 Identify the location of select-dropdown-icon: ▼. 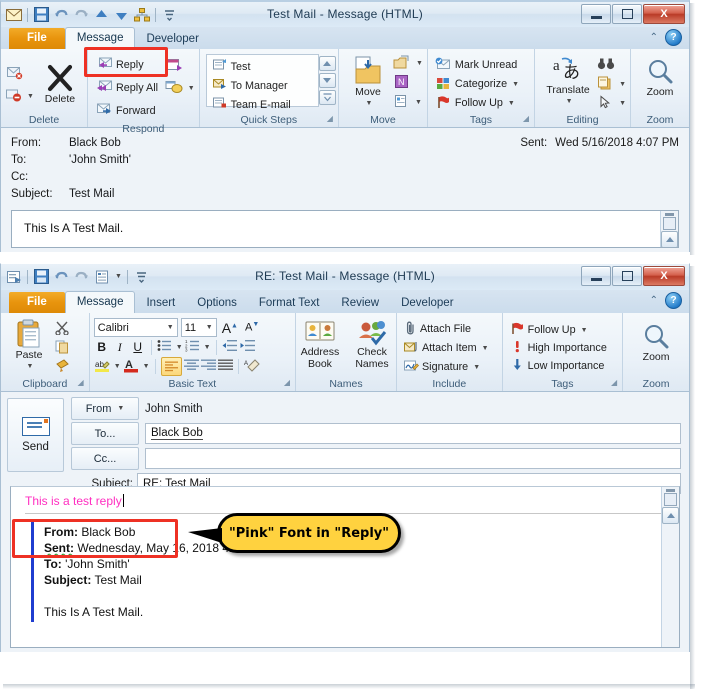
(622, 103).